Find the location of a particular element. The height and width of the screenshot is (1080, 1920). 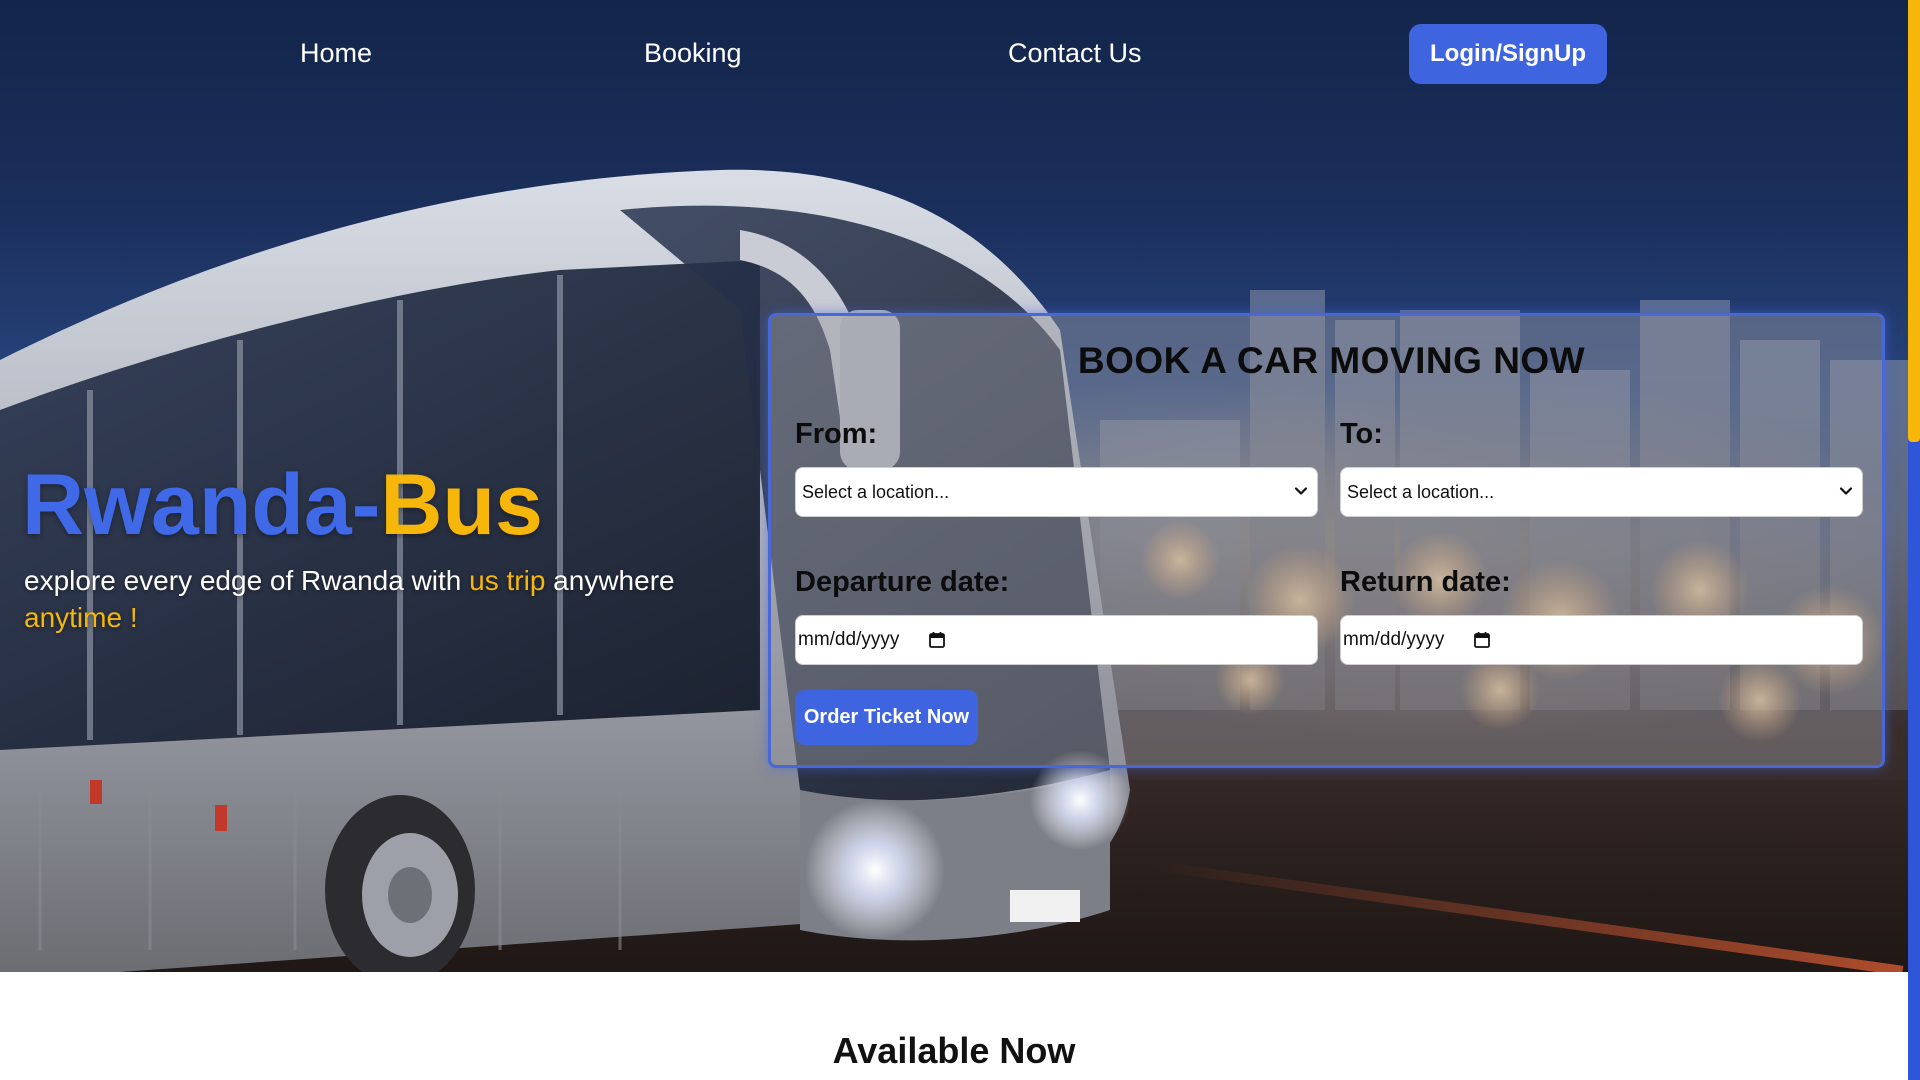

return-date-placeholder: mm/dd/yyyy is located at coordinates (1394, 639).